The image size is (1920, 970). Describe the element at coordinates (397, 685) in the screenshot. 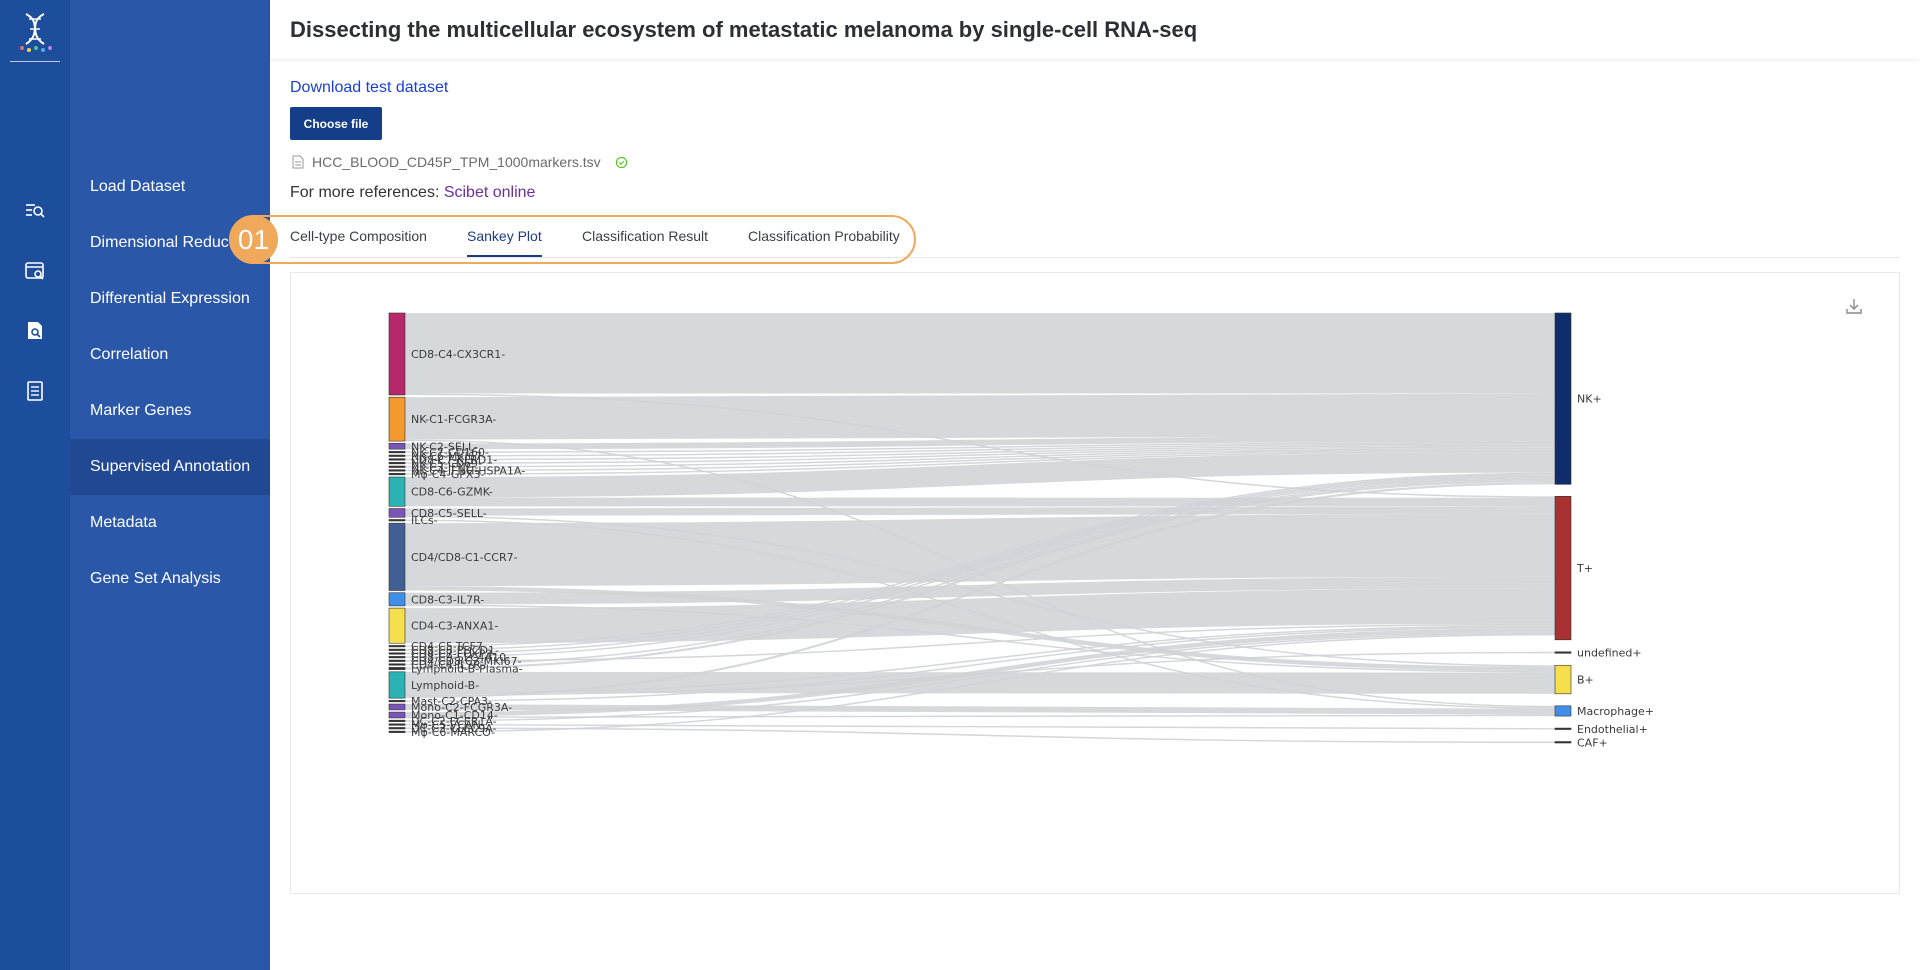

I see `sankey-node-lymphoid-b` at that location.